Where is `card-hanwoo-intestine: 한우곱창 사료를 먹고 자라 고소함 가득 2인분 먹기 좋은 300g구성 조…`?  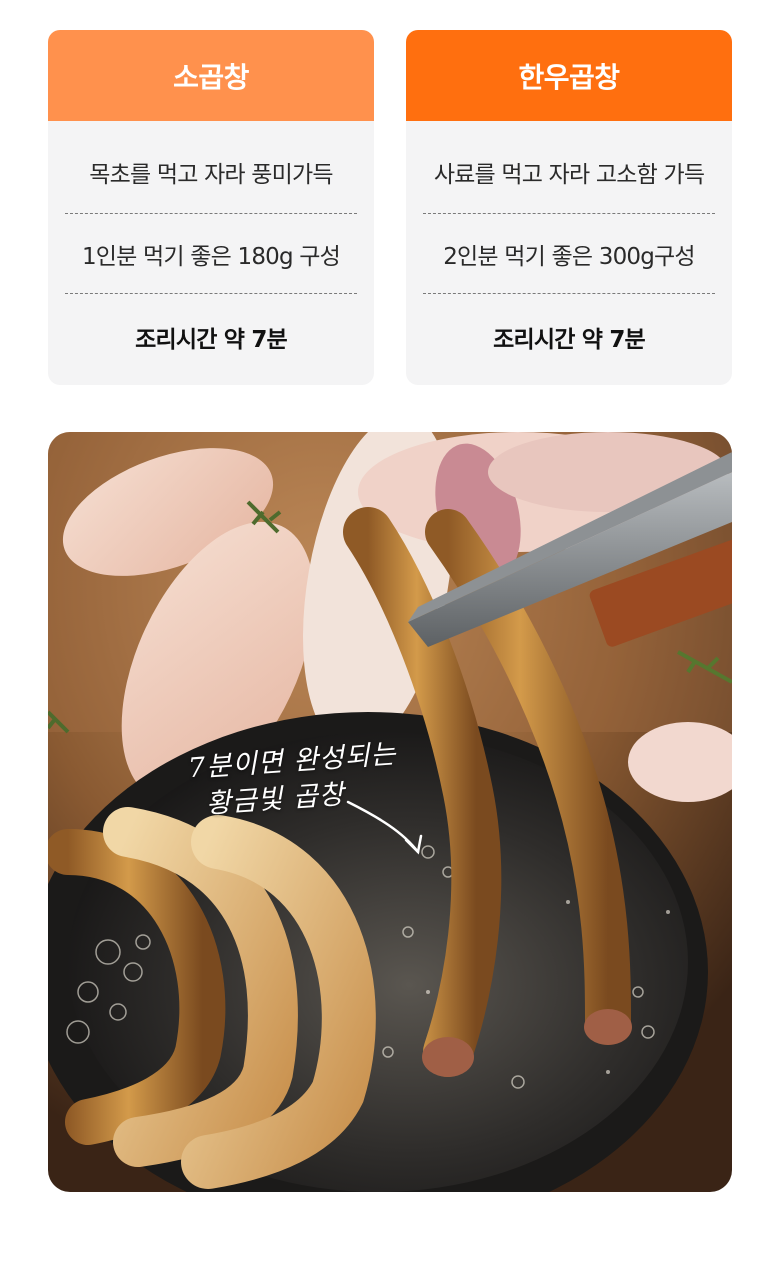
card-hanwoo-intestine: 한우곱창 사료를 먹고 자라 고소함 가득 2인분 먹기 좋은 300g구성 조… is located at coordinates (569, 207).